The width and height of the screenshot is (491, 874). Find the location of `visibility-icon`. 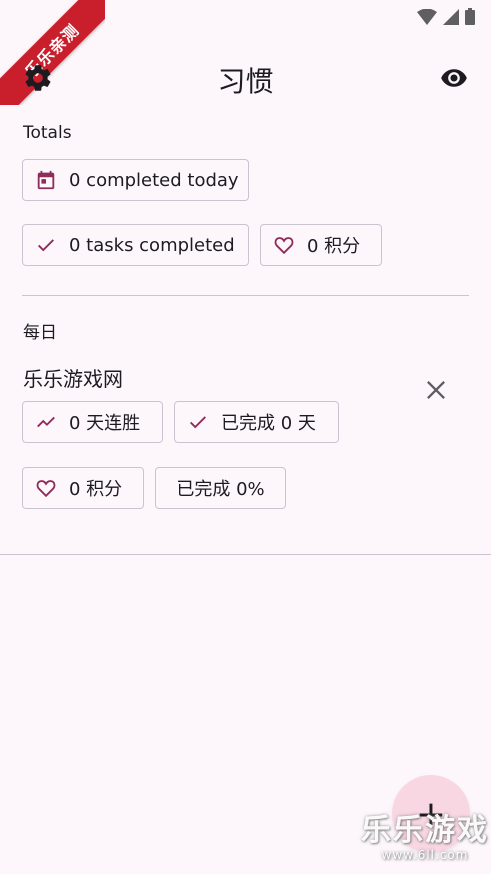

visibility-icon is located at coordinates (454, 78).